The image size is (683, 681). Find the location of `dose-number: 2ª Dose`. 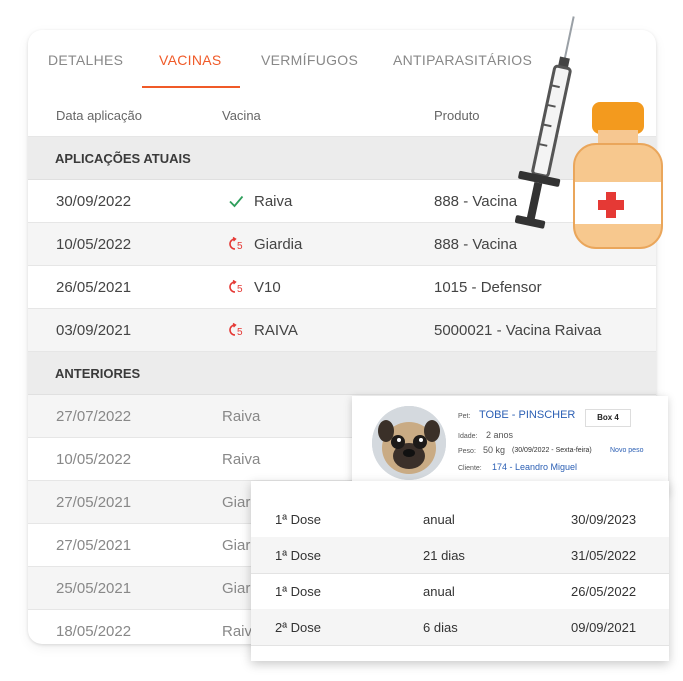

dose-number: 2ª Dose is located at coordinates (298, 627).